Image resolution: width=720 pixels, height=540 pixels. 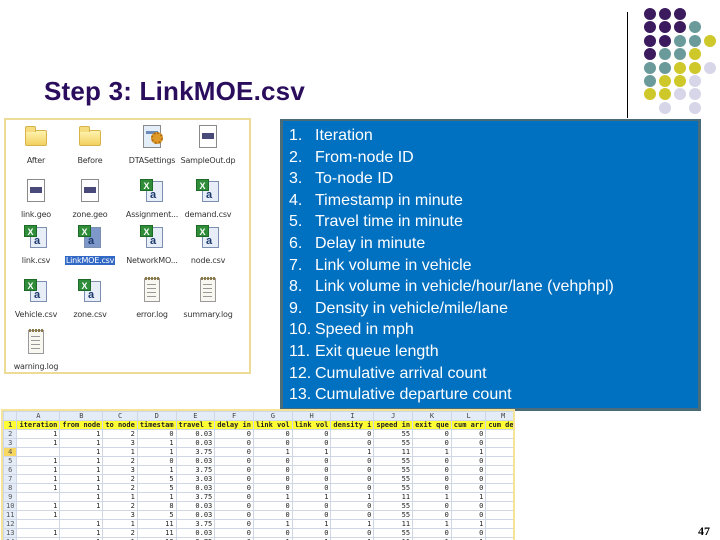 What do you see at coordinates (208, 200) in the screenshot?
I see `file-item: Xa demand.csv` at bounding box center [208, 200].